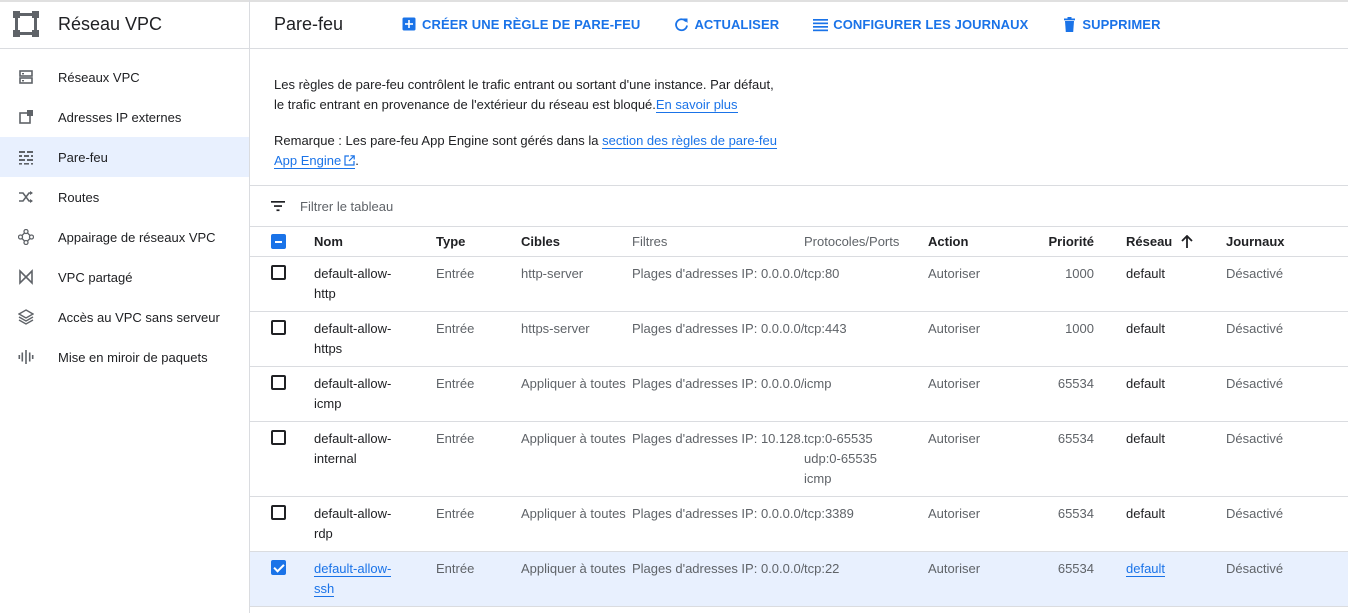 The height and width of the screenshot is (613, 1348). Describe the element at coordinates (1070, 24) in the screenshot. I see `trash-icon` at that location.